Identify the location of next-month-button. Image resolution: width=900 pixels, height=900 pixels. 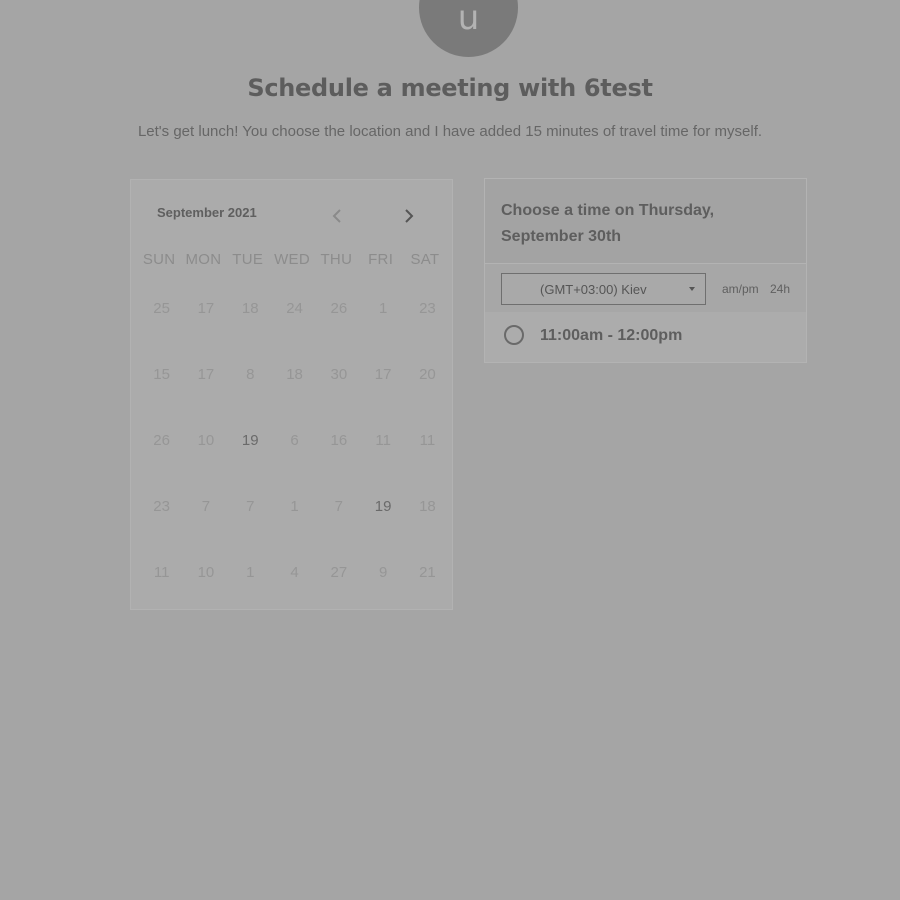
(409, 216).